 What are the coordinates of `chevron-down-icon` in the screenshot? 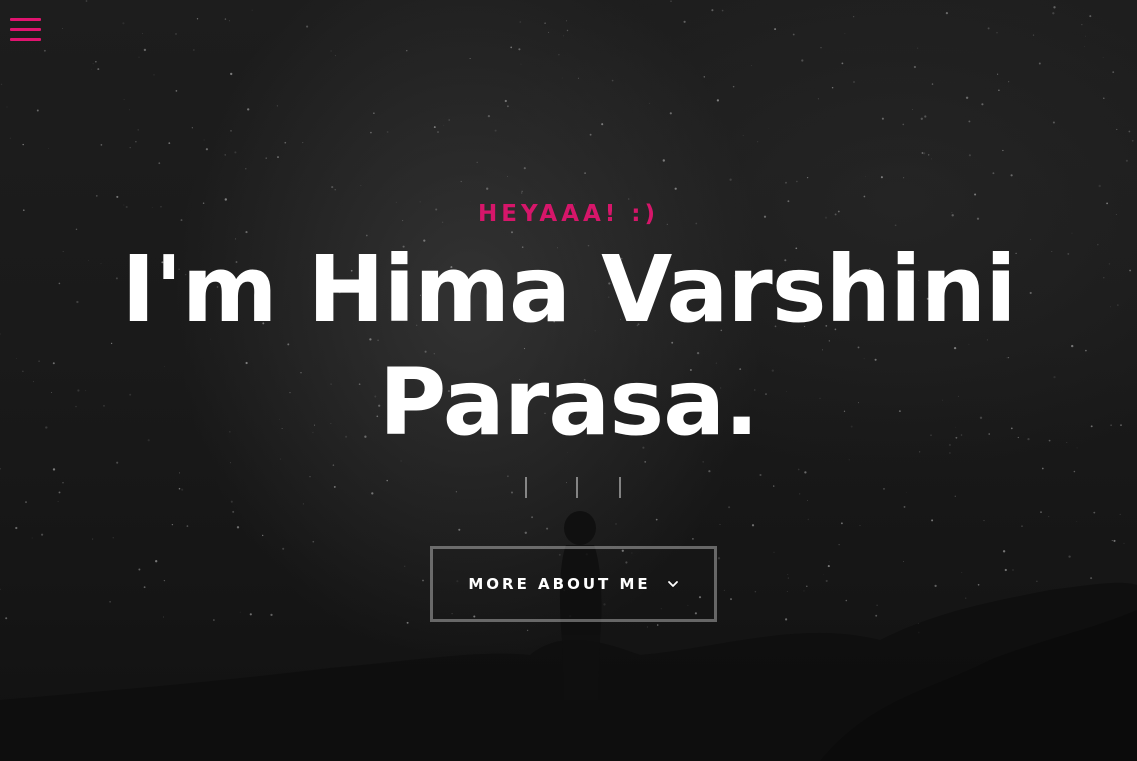 It's located at (672, 584).